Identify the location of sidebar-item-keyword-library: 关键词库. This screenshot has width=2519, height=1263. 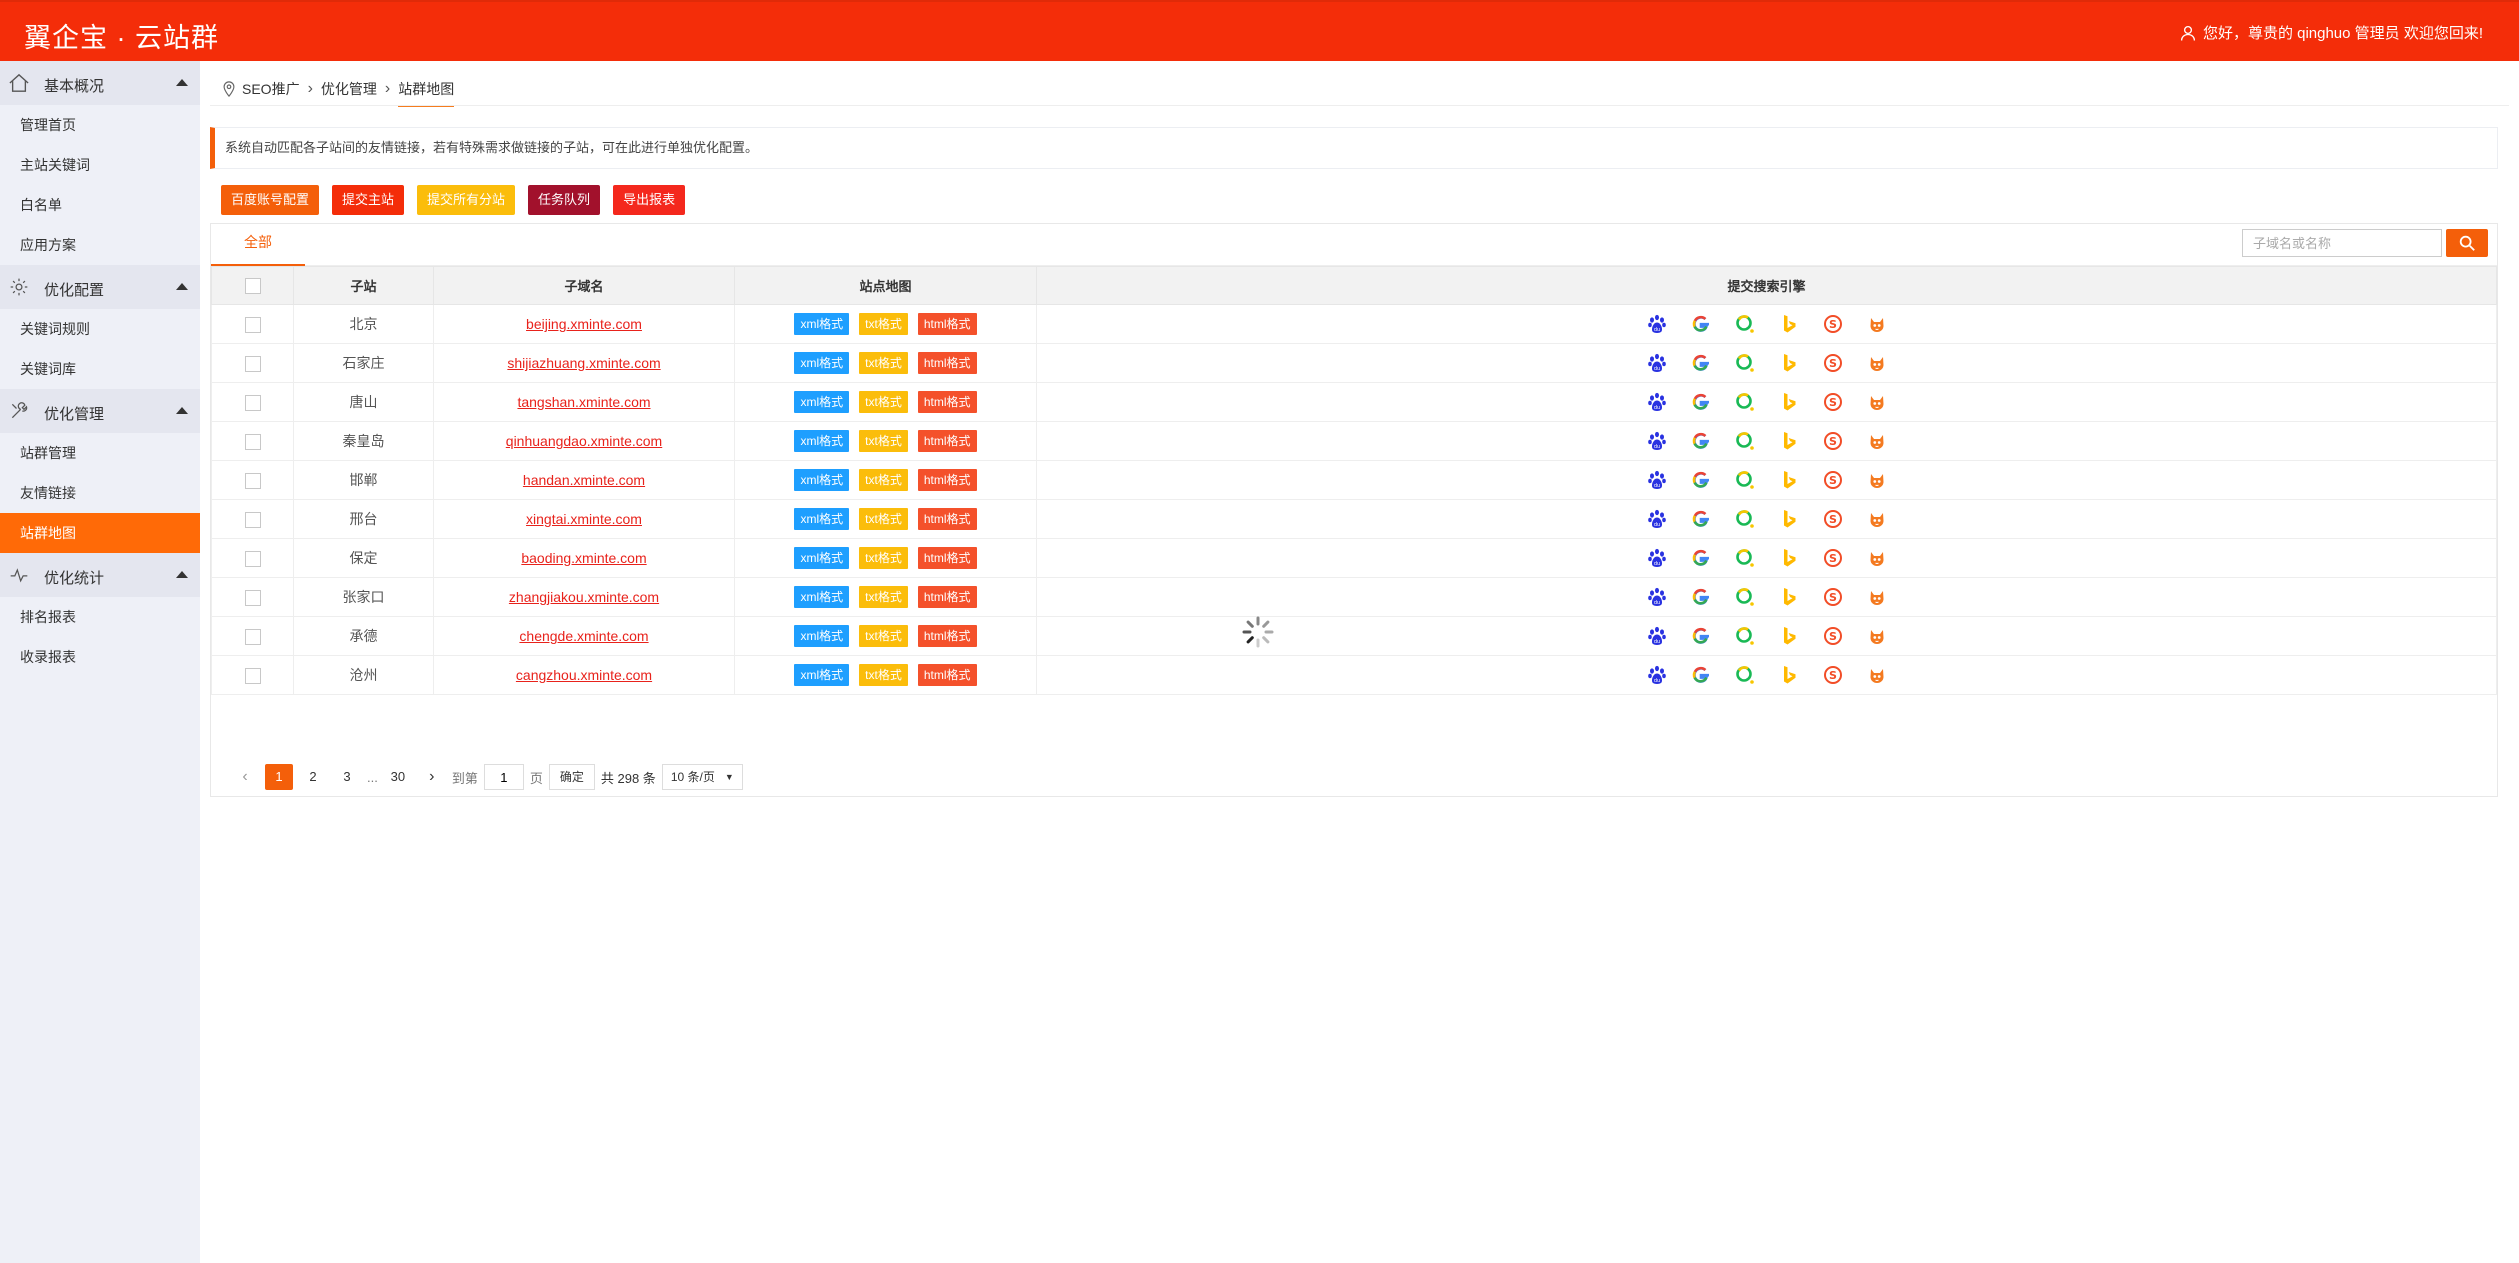
(100, 369).